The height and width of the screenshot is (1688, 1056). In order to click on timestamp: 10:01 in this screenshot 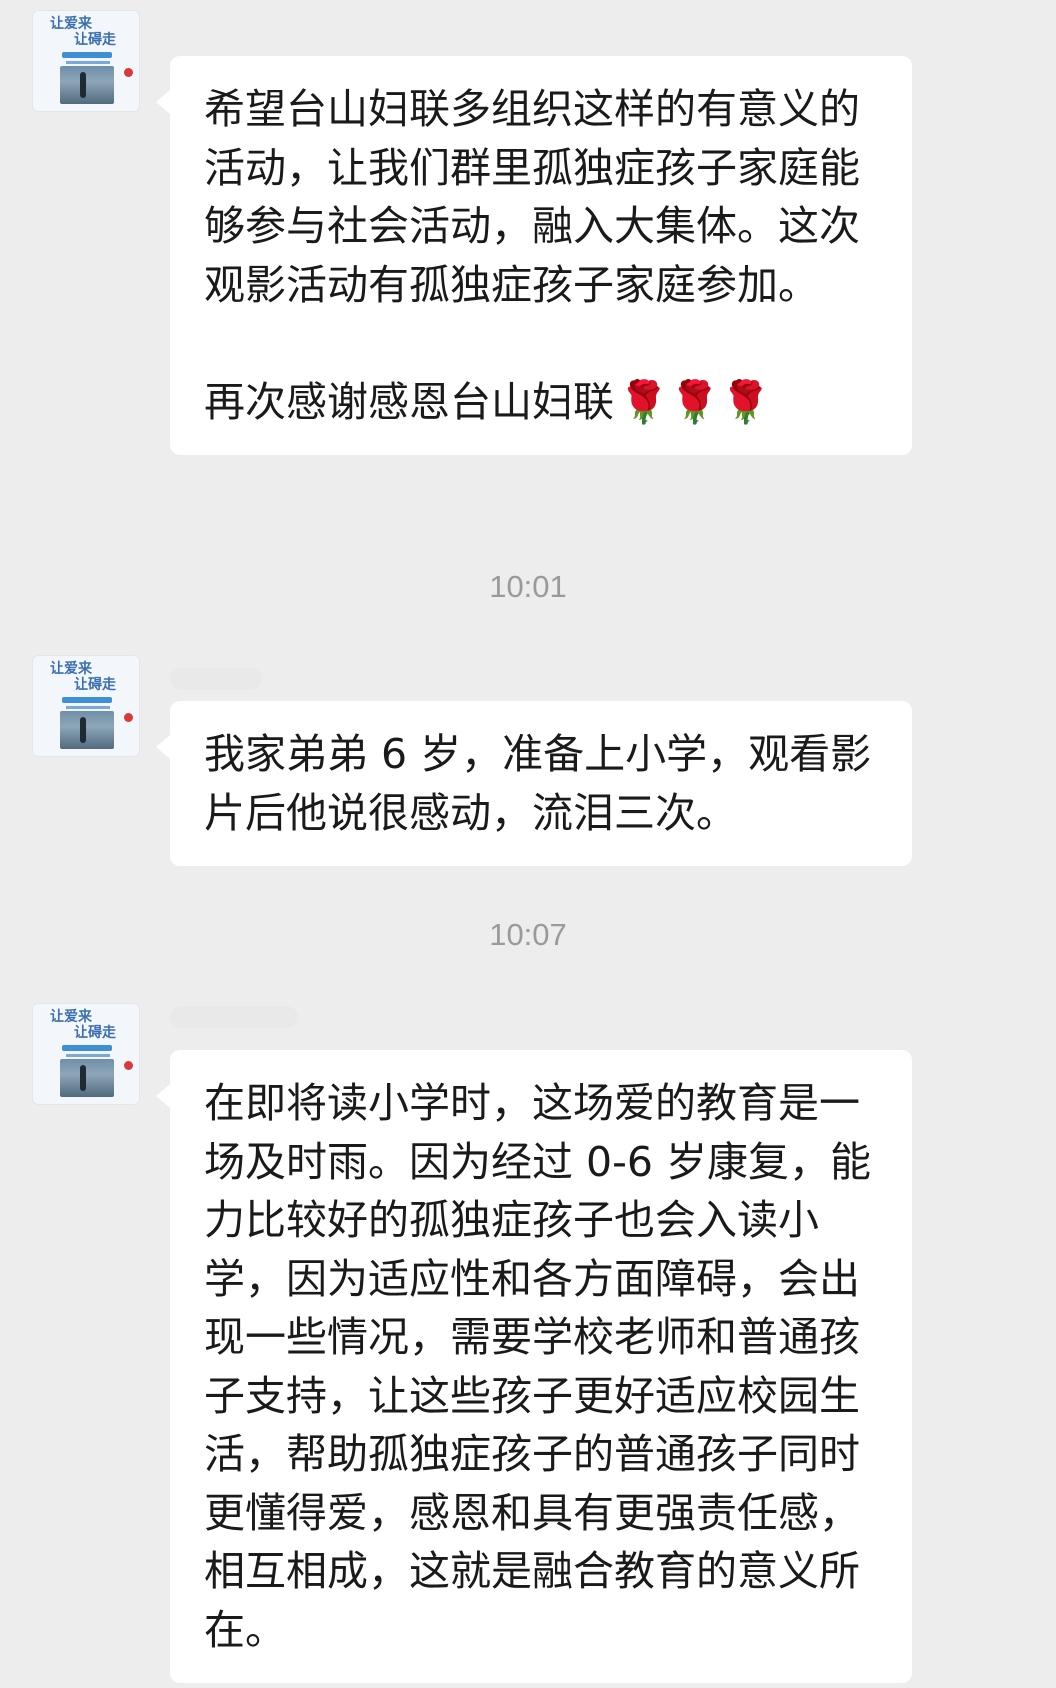, I will do `click(528, 586)`.